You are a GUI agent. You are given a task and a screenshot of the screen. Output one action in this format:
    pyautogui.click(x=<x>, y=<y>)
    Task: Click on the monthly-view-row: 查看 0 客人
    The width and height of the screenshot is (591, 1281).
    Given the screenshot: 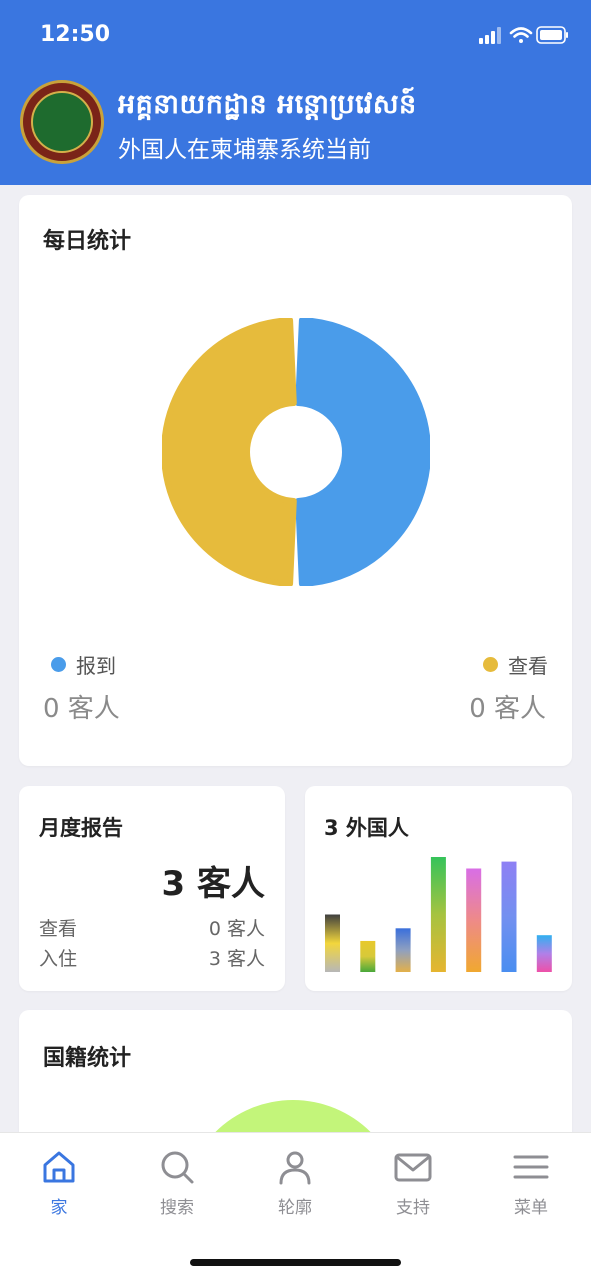 What is the action you would take?
    pyautogui.click(x=152, y=927)
    